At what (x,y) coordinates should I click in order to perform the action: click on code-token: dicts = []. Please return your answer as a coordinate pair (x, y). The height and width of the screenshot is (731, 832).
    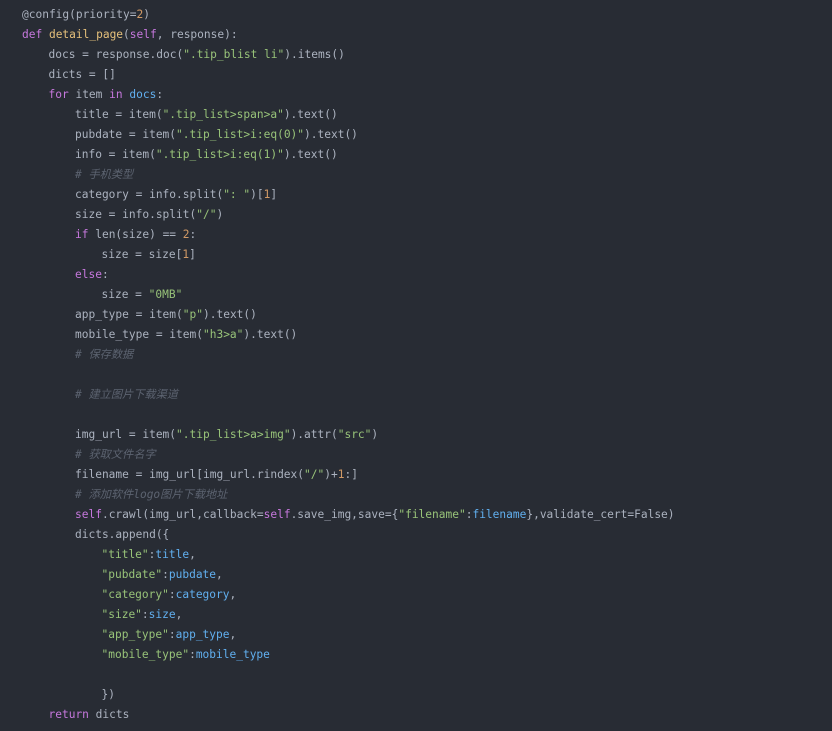
    Looking at the image, I should click on (82, 74).